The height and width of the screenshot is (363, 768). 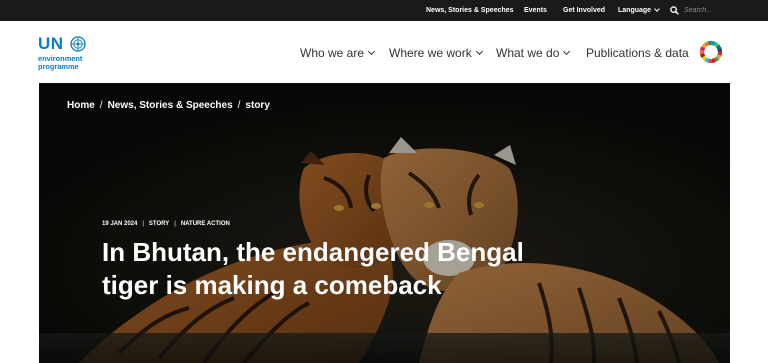 What do you see at coordinates (635, 10) in the screenshot?
I see `language-label: Language` at bounding box center [635, 10].